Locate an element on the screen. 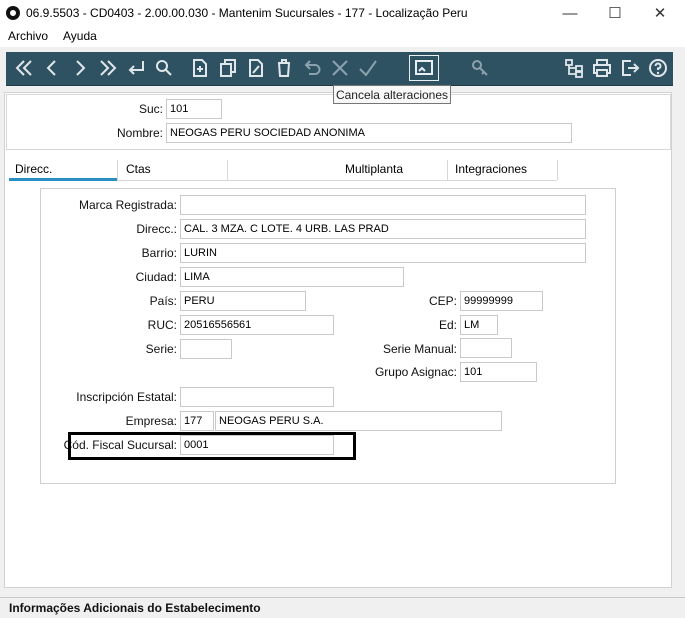 The width and height of the screenshot is (685, 618). tab-integraciones: Integraciones is located at coordinates (491, 169).